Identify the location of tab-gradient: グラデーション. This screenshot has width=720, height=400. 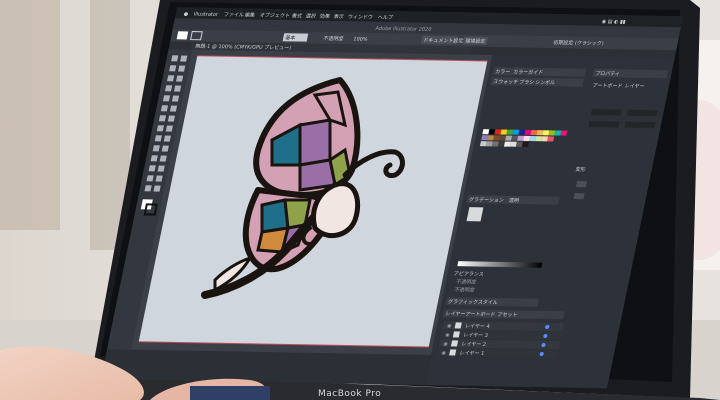
(486, 200).